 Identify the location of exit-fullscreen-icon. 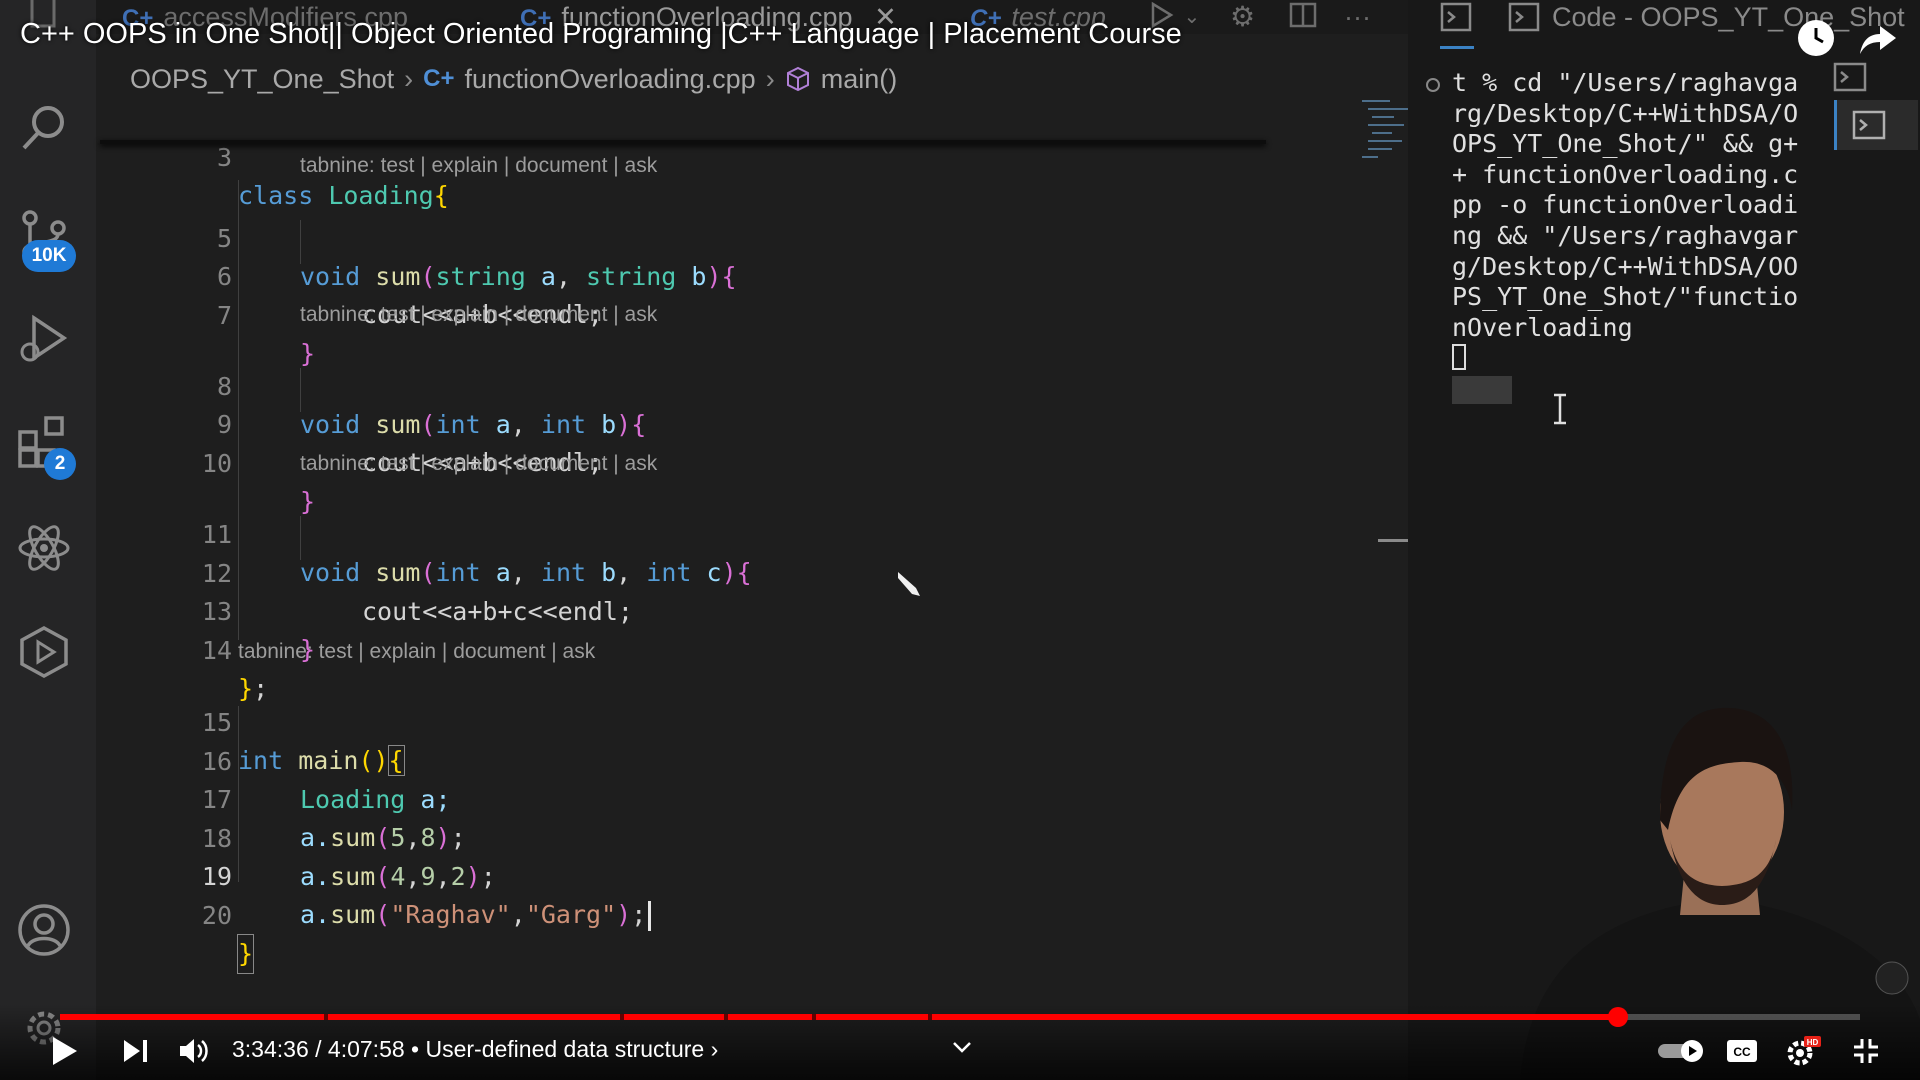
(1866, 1051).